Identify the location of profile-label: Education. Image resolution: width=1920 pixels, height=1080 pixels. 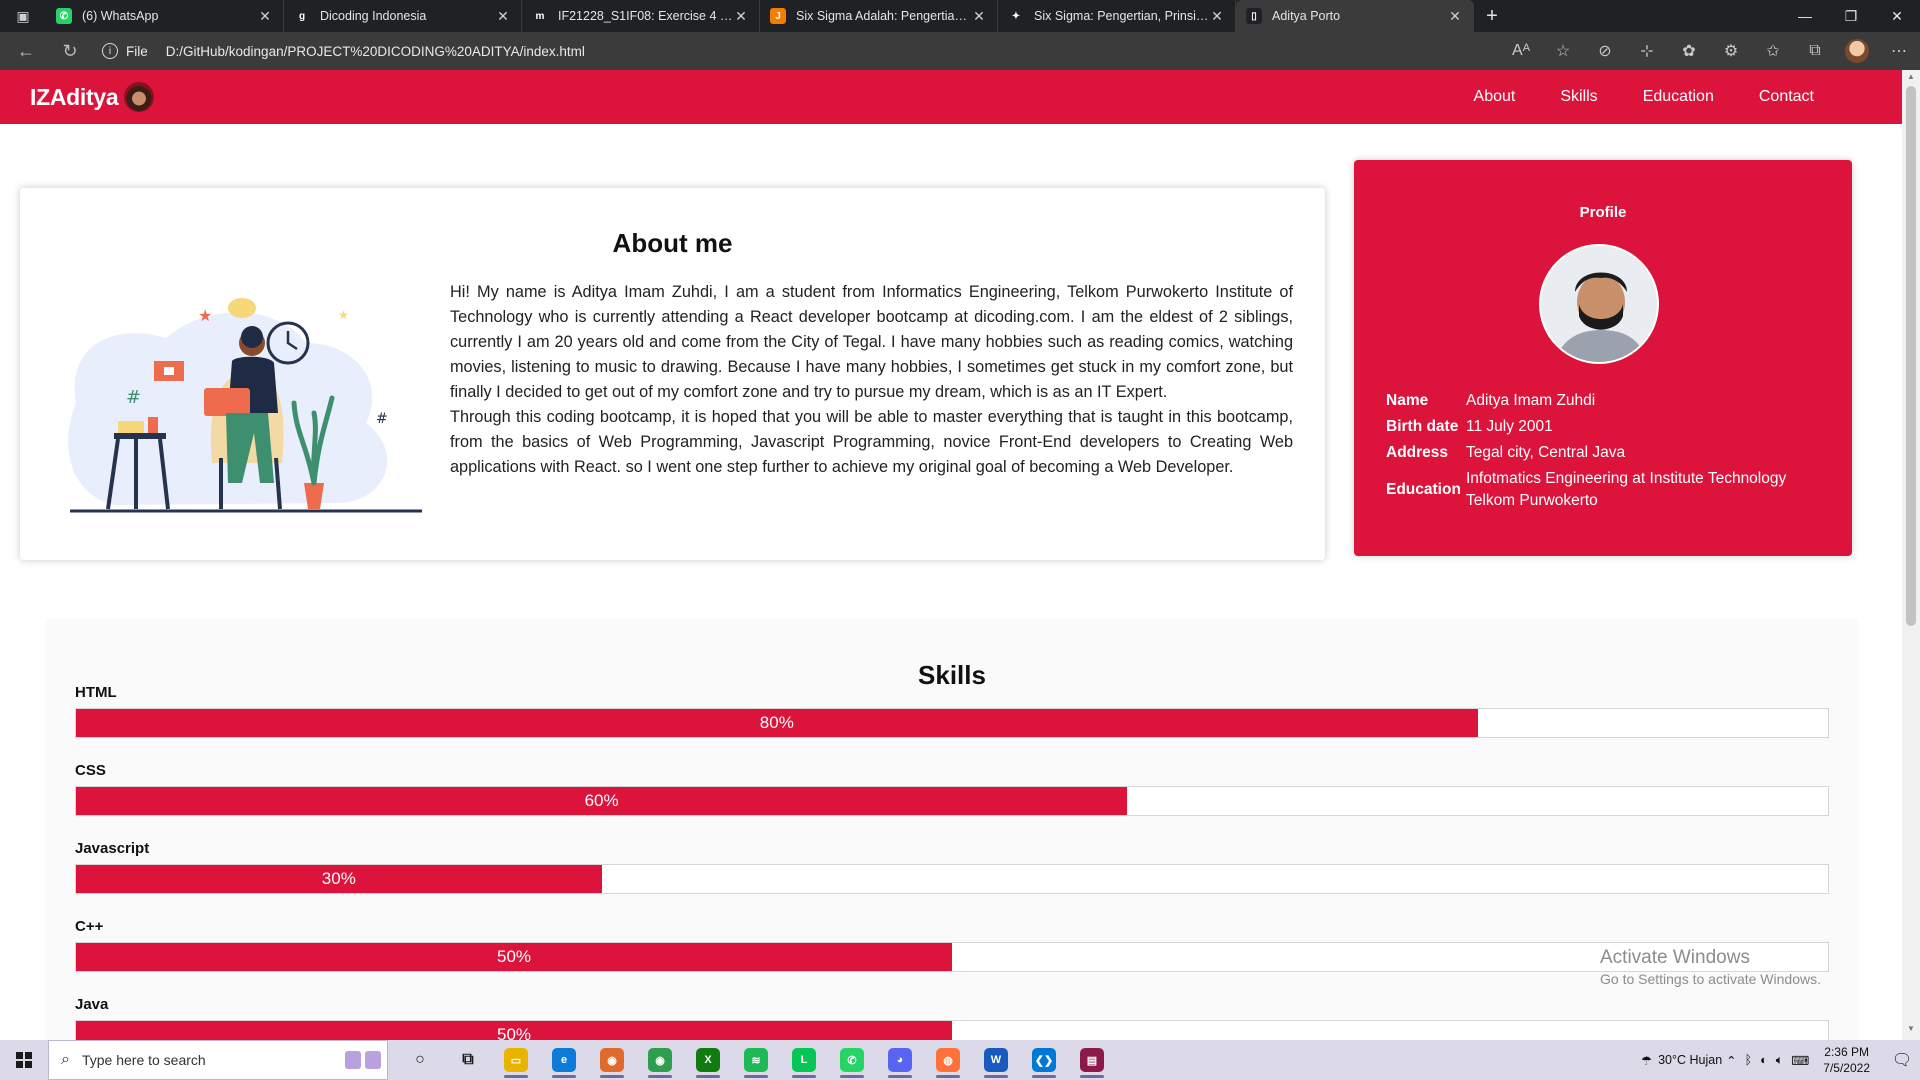
(1423, 489).